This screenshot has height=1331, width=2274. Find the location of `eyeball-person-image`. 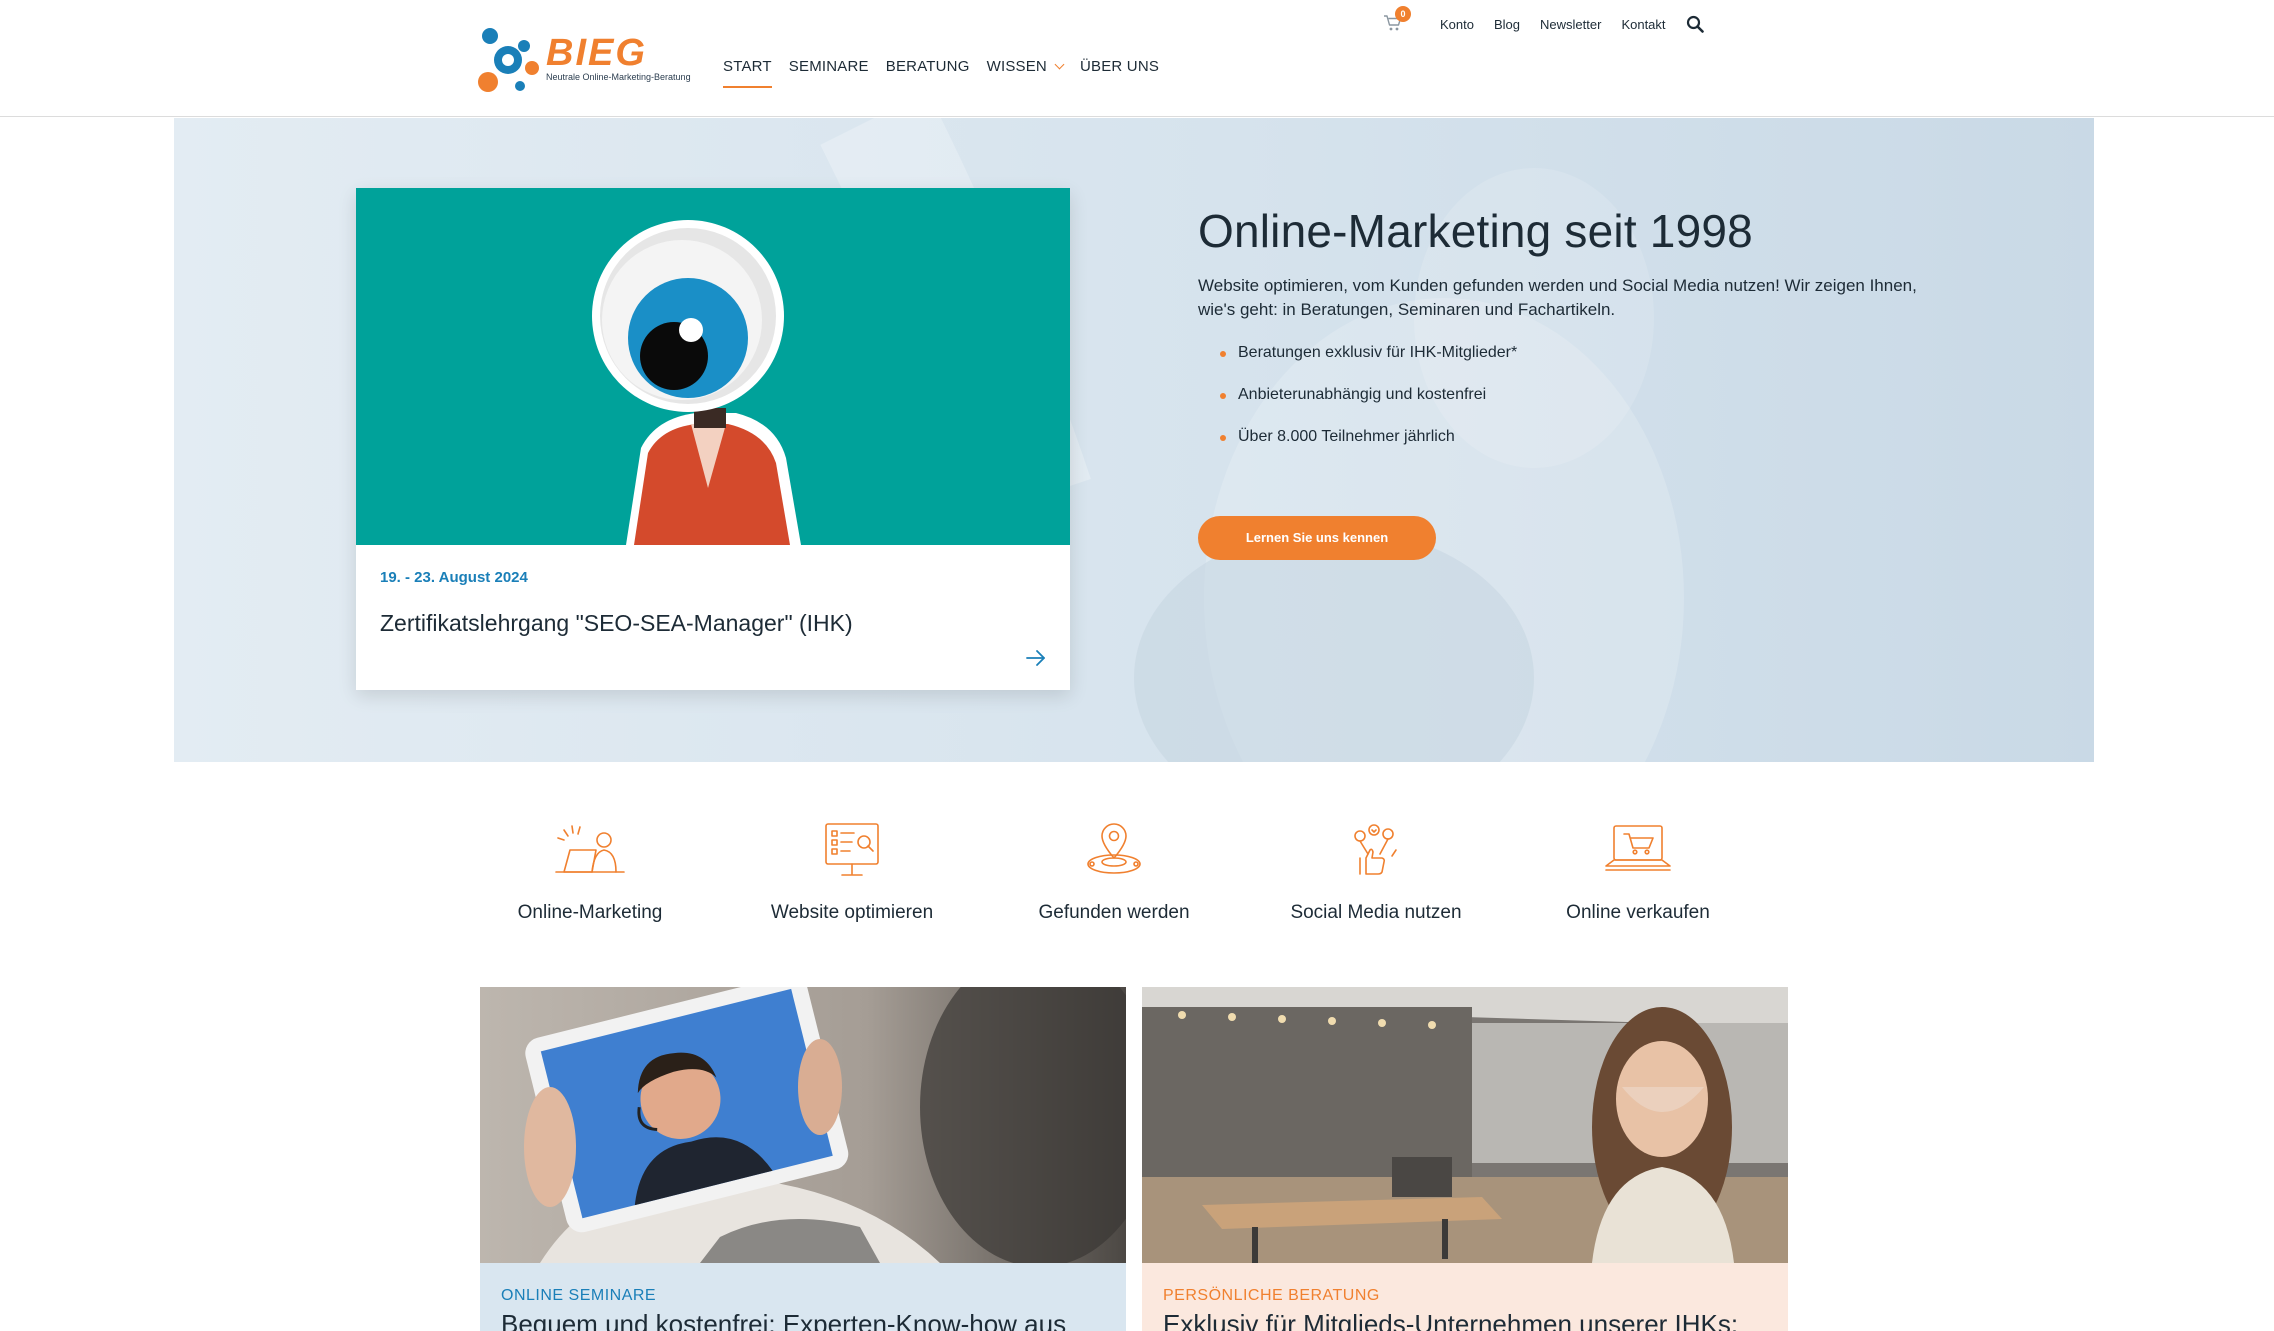

eyeball-person-image is located at coordinates (713, 366).